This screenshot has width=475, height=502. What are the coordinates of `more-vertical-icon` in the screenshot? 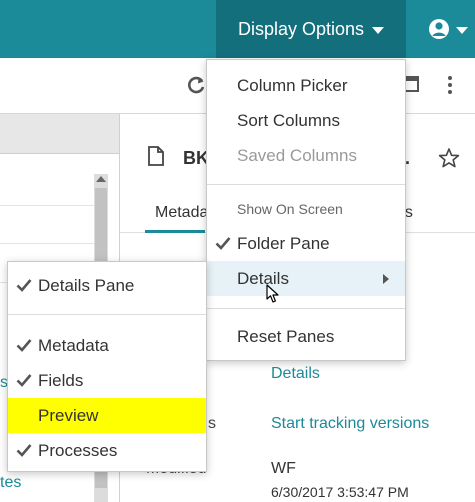 It's located at (450, 85).